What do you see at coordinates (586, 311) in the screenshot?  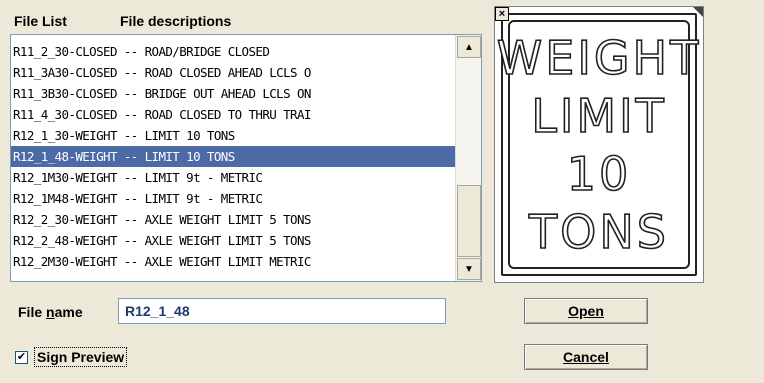 I see `open-button: Open` at bounding box center [586, 311].